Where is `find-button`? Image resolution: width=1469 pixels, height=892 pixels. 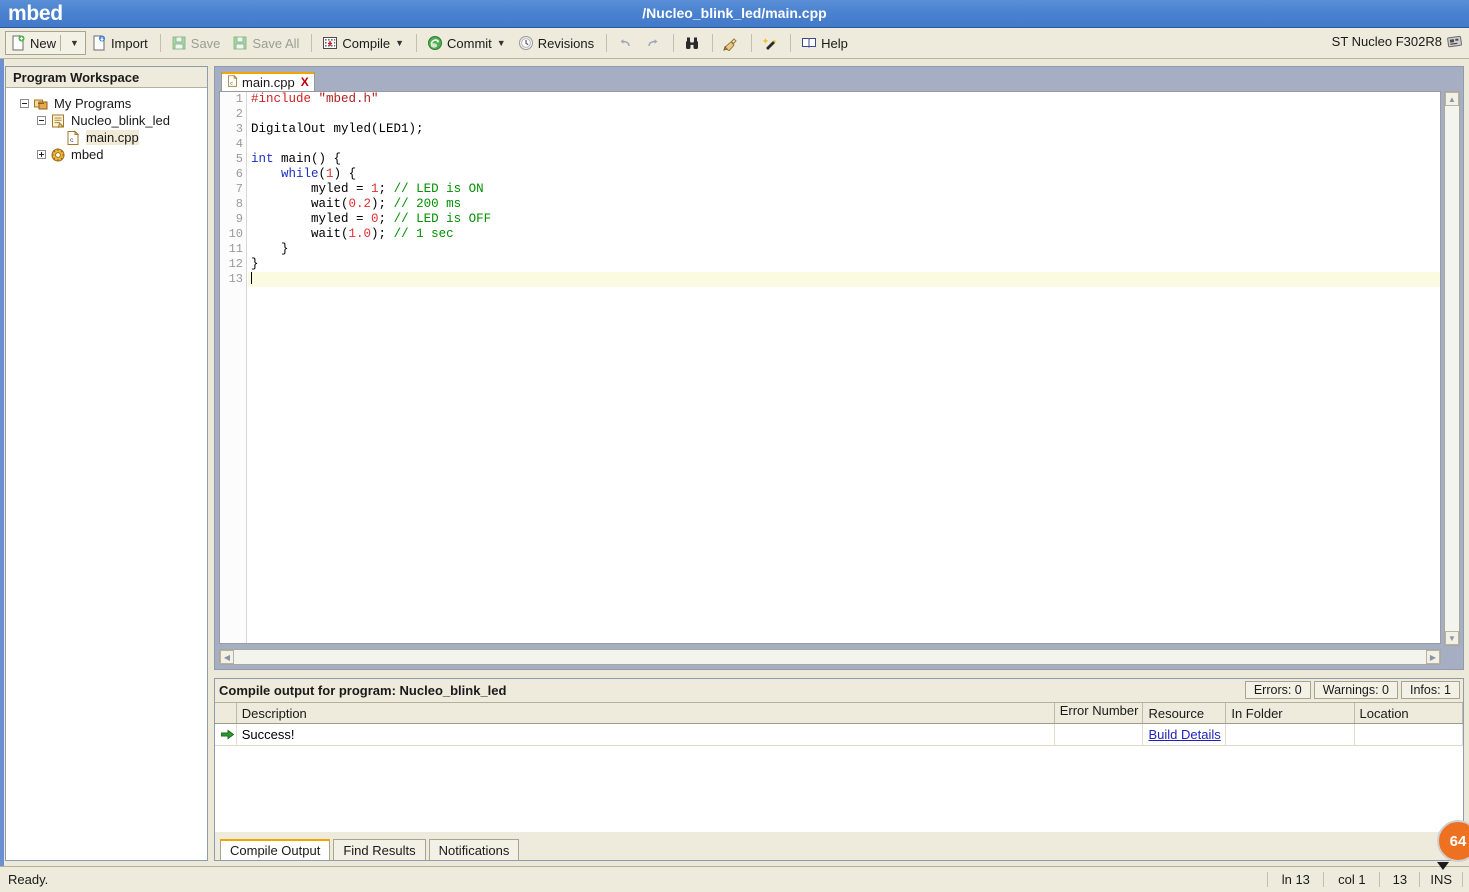 find-button is located at coordinates (693, 43).